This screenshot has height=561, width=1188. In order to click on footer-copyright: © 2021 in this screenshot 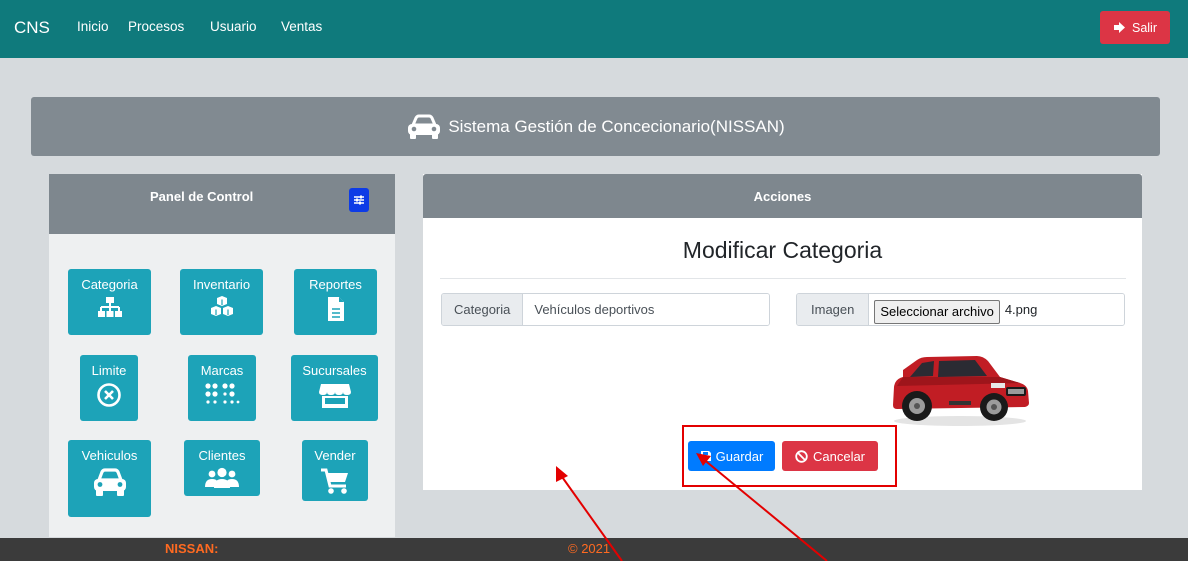, I will do `click(589, 548)`.